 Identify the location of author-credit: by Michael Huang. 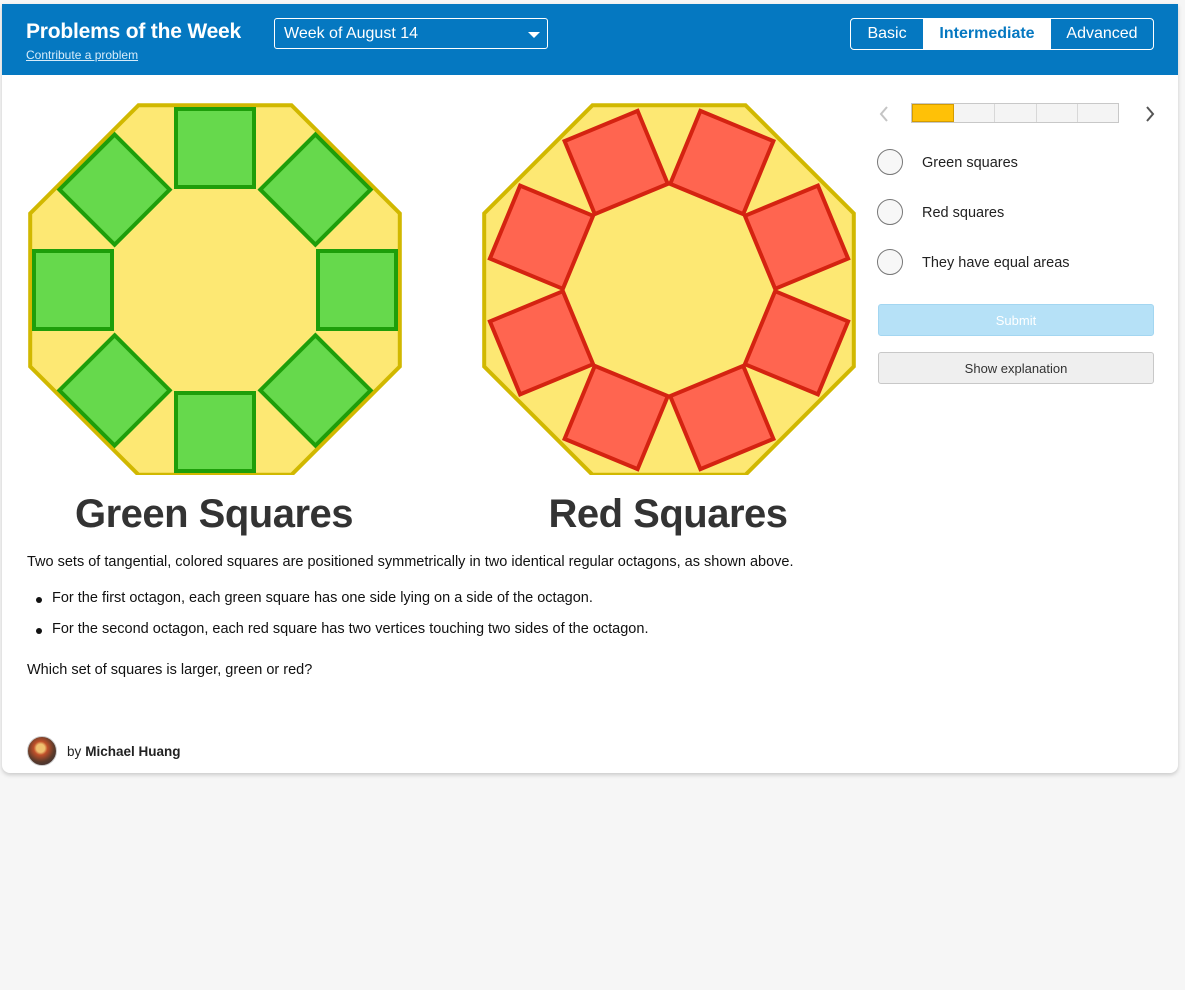
(104, 751).